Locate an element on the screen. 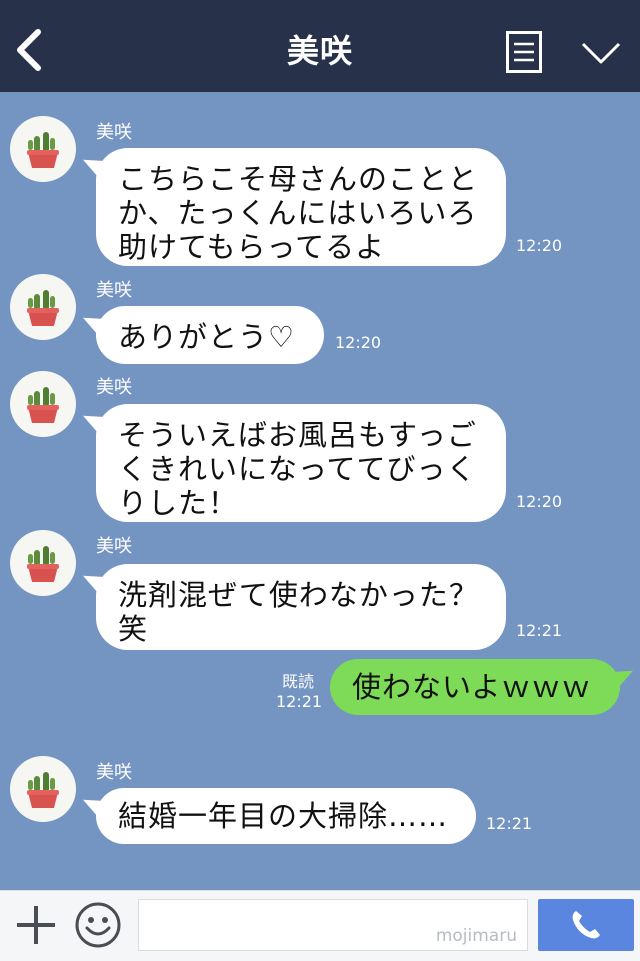  message-read-status: 既読 12:21 is located at coordinates (299, 692).